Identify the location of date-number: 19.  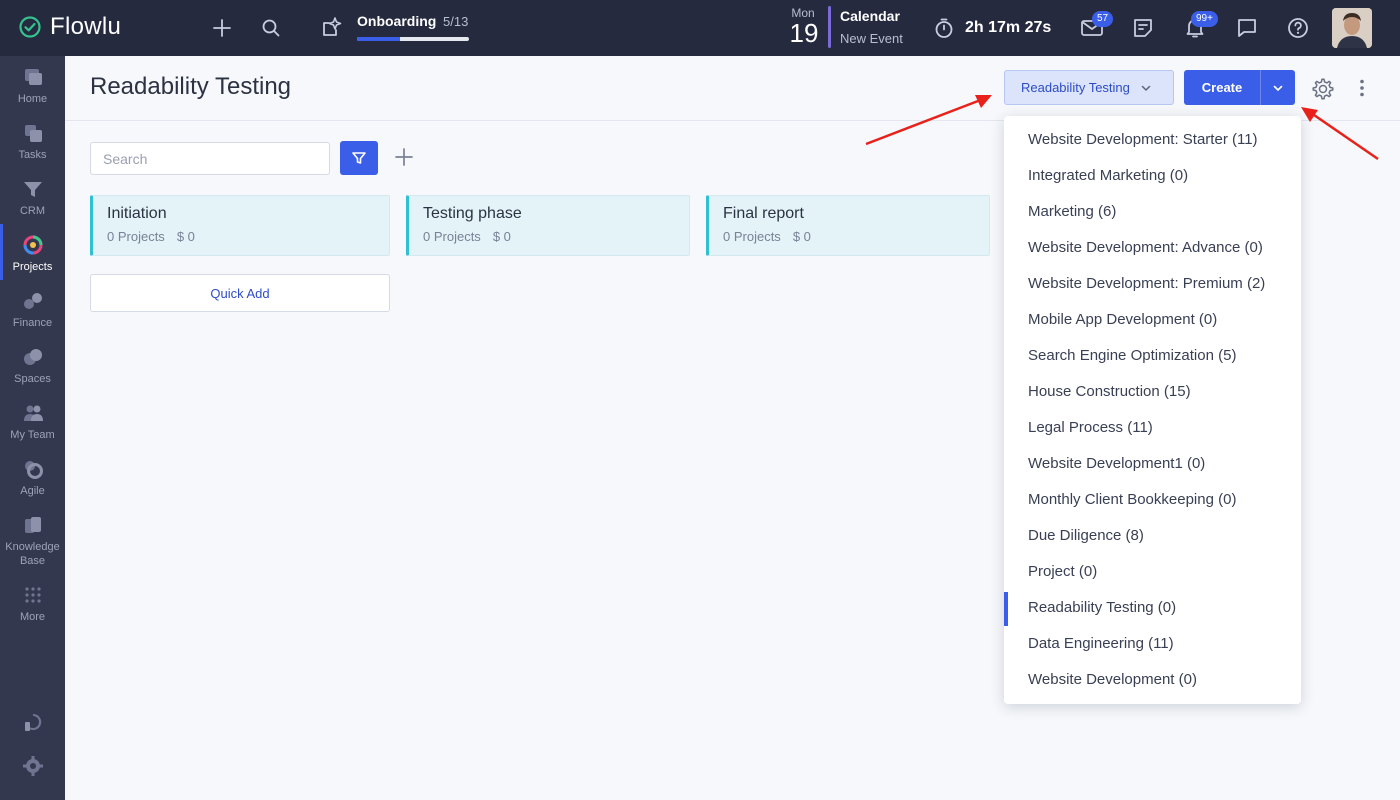
(804, 33).